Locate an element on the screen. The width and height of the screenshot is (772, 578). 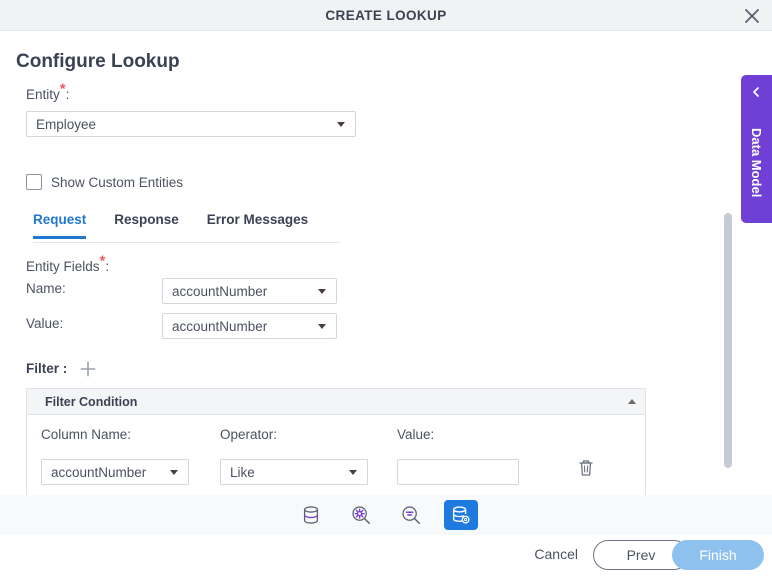
data-model-panel-tab: Data Model is located at coordinates (756, 149).